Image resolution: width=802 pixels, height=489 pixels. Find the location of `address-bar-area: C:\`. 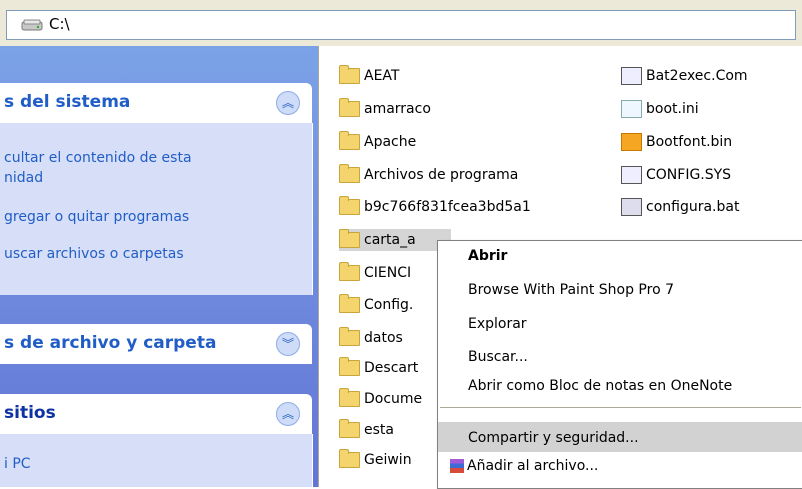

address-bar-area: C:\ is located at coordinates (401, 23).